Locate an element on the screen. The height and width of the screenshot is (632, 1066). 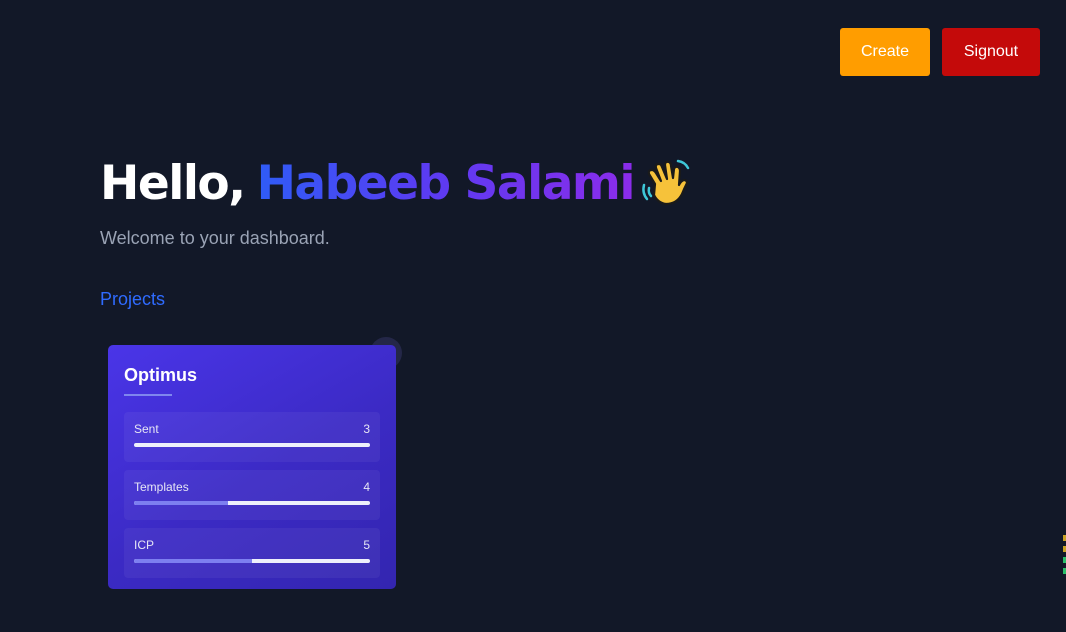
user-name: Habeeb Salami is located at coordinates (446, 183).